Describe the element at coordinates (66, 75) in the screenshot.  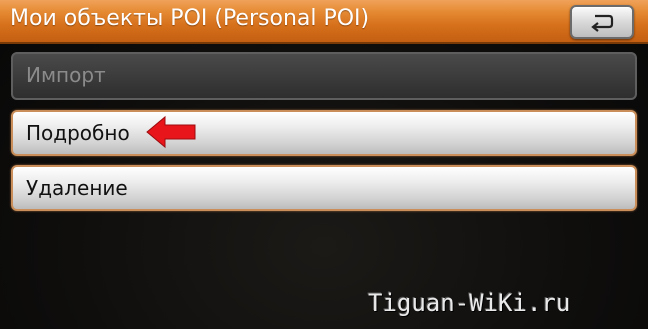
I see `import-label: Импорт` at that location.